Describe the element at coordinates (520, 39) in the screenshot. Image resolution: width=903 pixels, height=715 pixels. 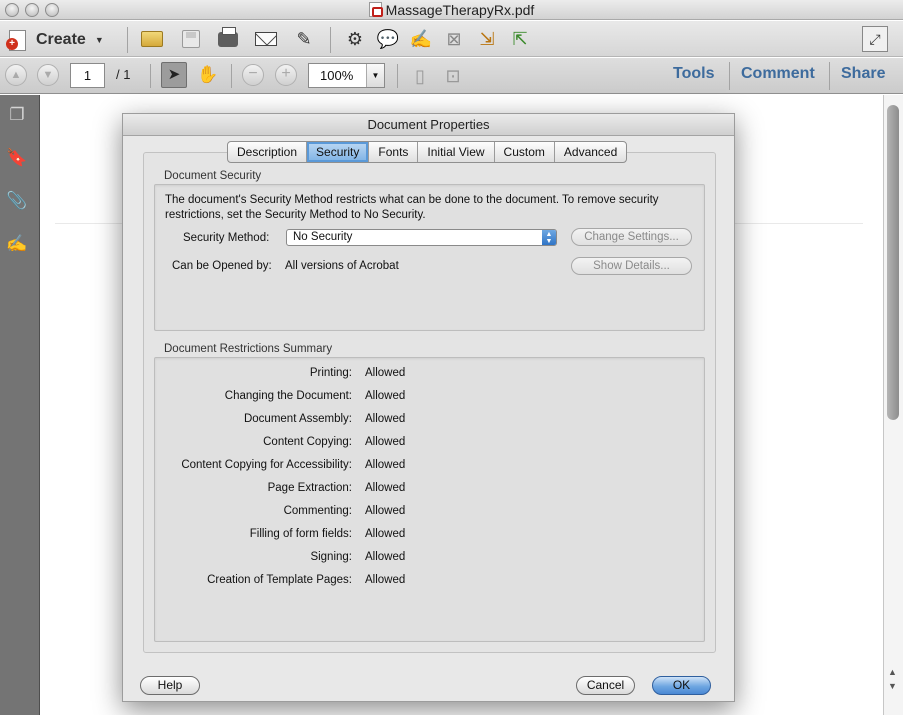
I see `extract-page-icon: ⇱` at that location.